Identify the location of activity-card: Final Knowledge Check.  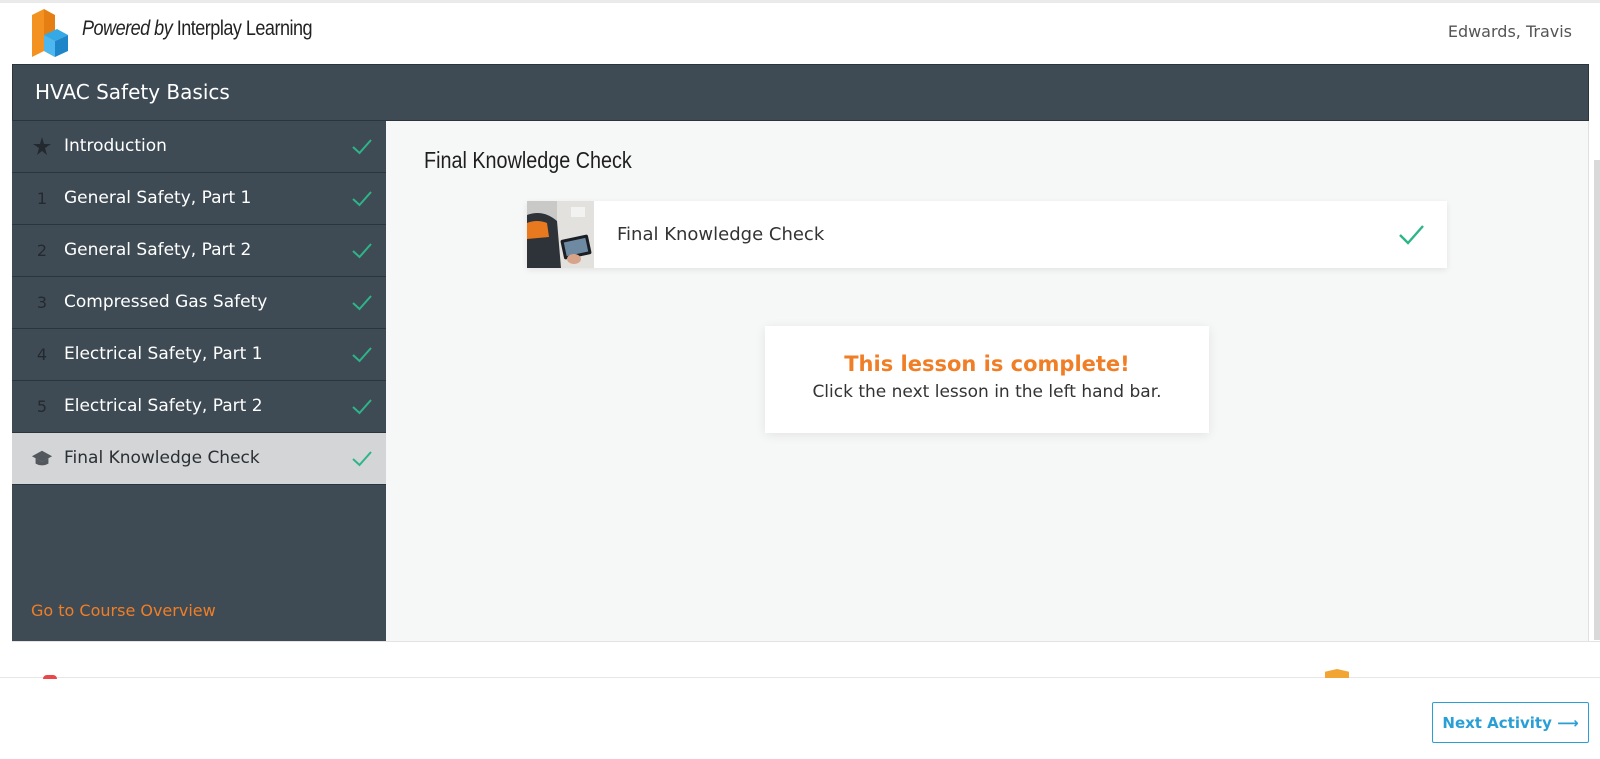
(987, 234).